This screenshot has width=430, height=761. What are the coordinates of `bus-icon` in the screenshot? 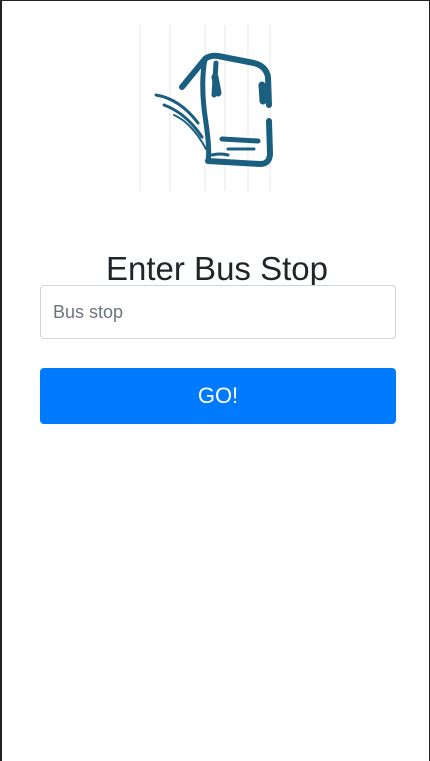 It's located at (206, 108).